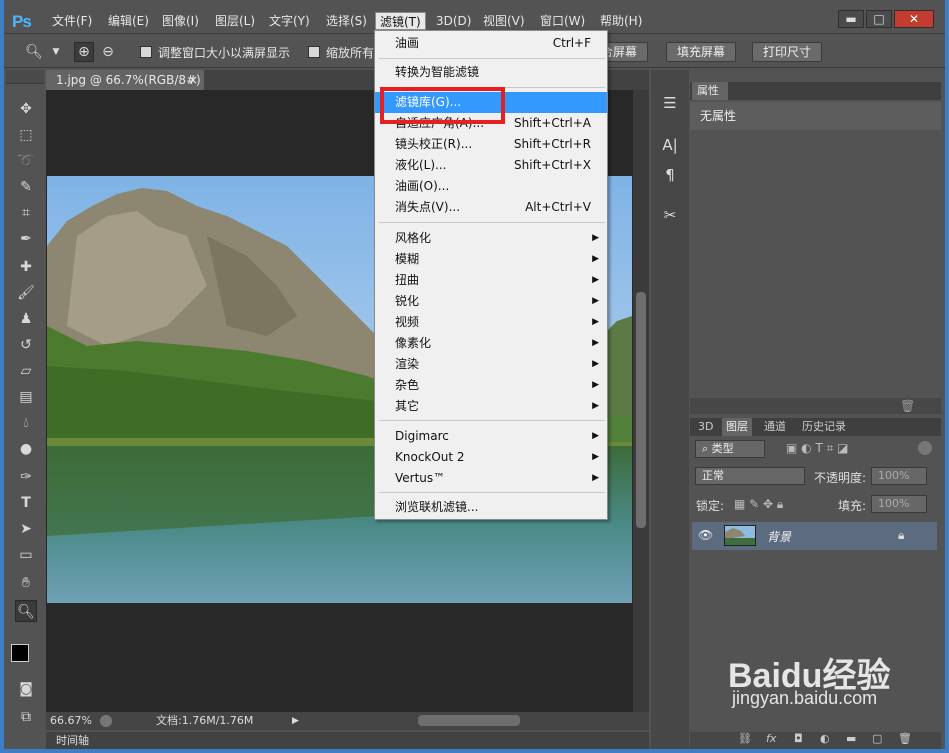 The image size is (949, 753). What do you see at coordinates (737, 427) in the screenshot?
I see `tab-layers: 图层` at bounding box center [737, 427].